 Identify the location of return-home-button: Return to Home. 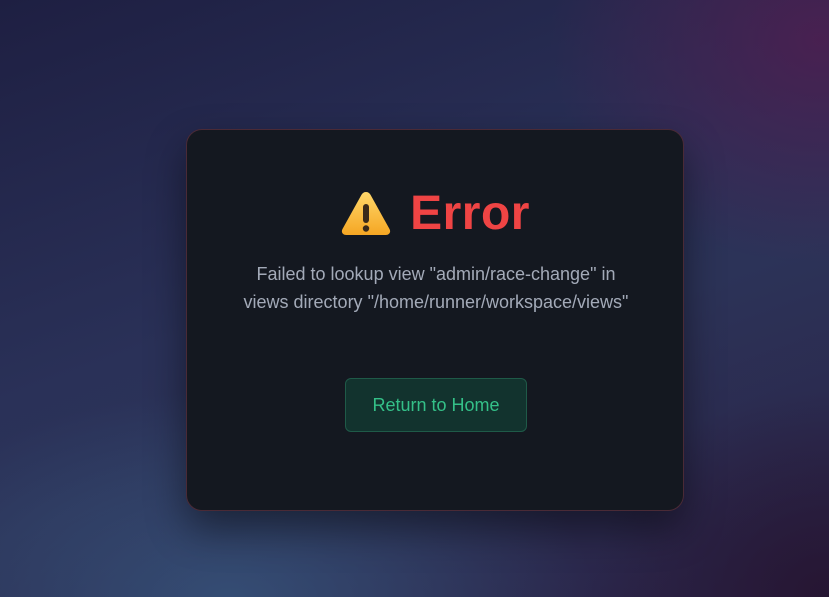
(436, 405).